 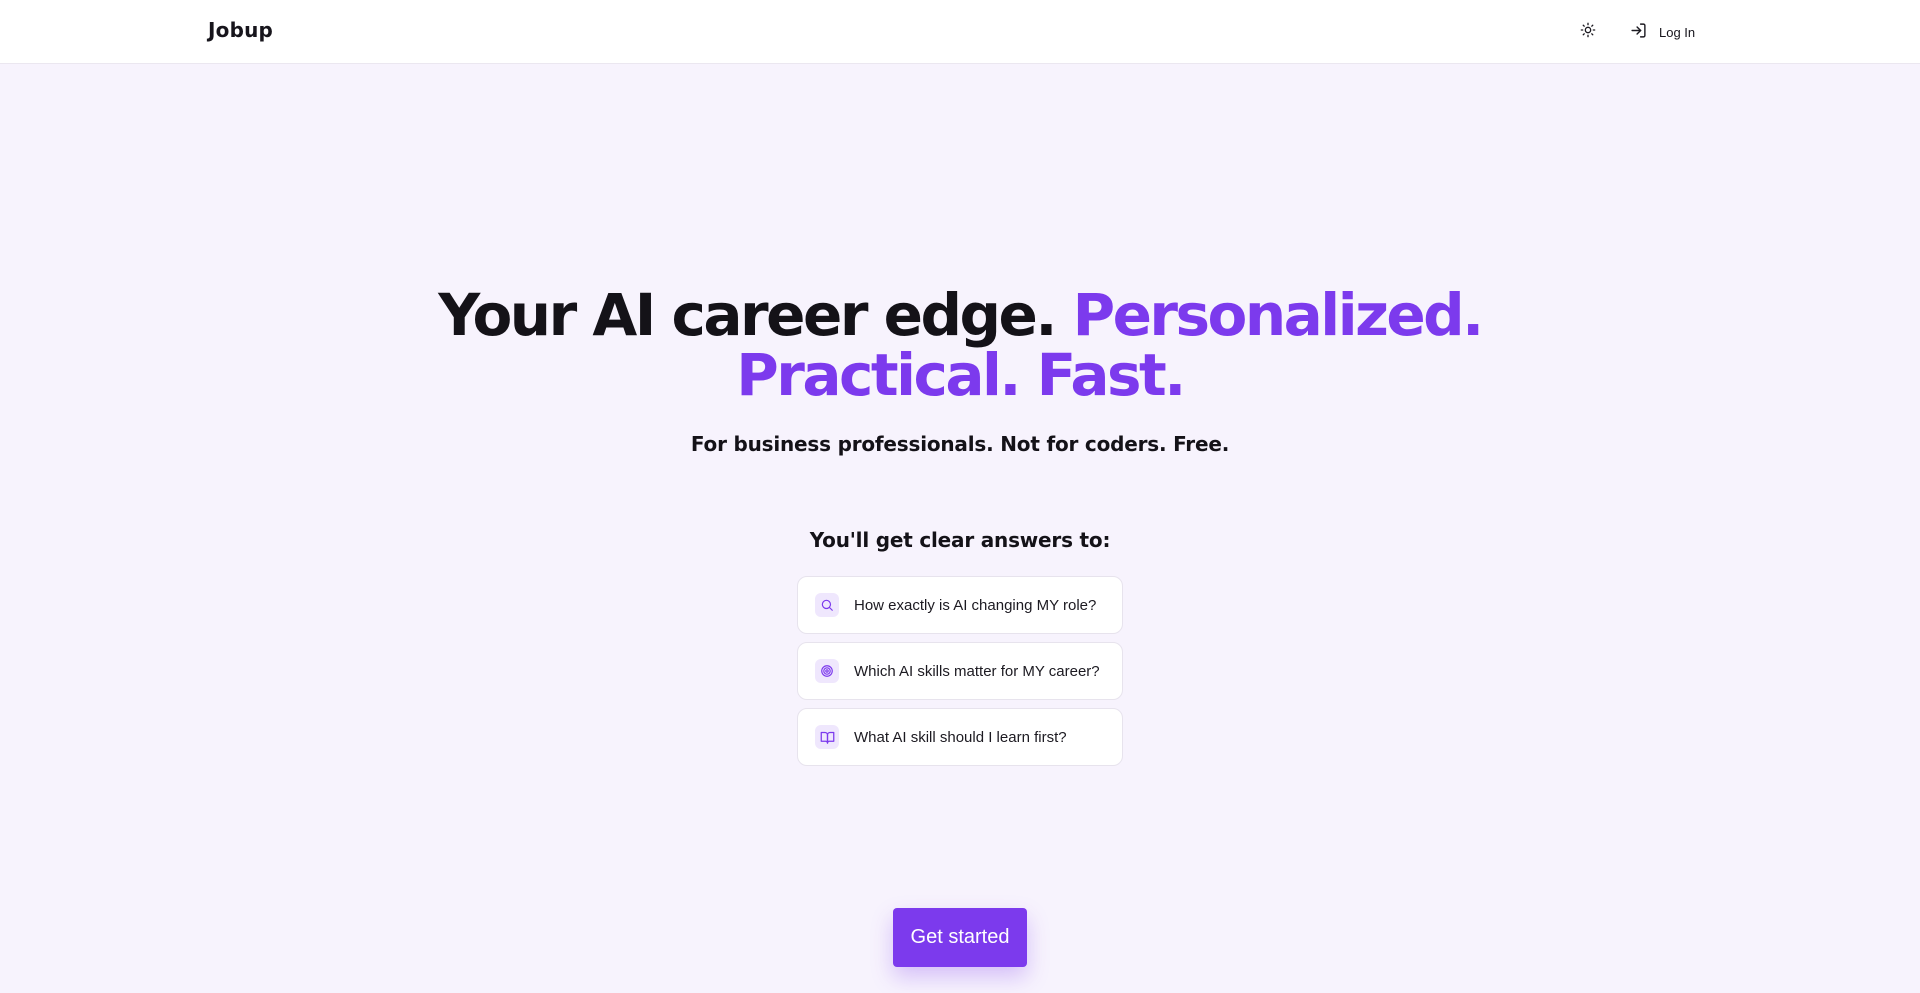 What do you see at coordinates (975, 605) in the screenshot?
I see `question-text: How exactly is AI changing MY role?` at bounding box center [975, 605].